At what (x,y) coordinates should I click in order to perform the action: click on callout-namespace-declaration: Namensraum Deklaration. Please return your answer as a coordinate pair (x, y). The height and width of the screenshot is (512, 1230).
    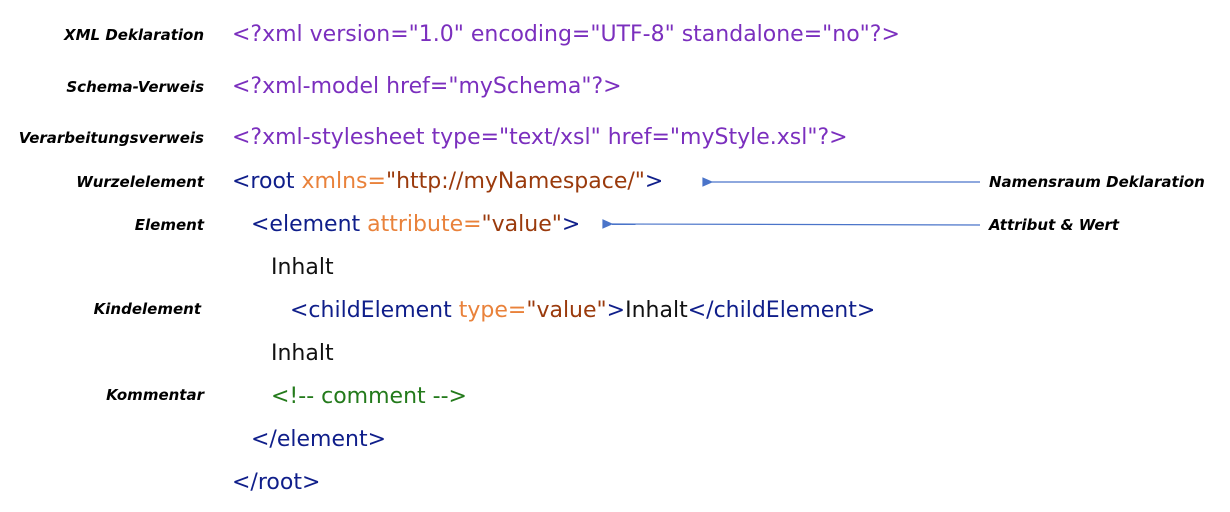
    Looking at the image, I should click on (1097, 182).